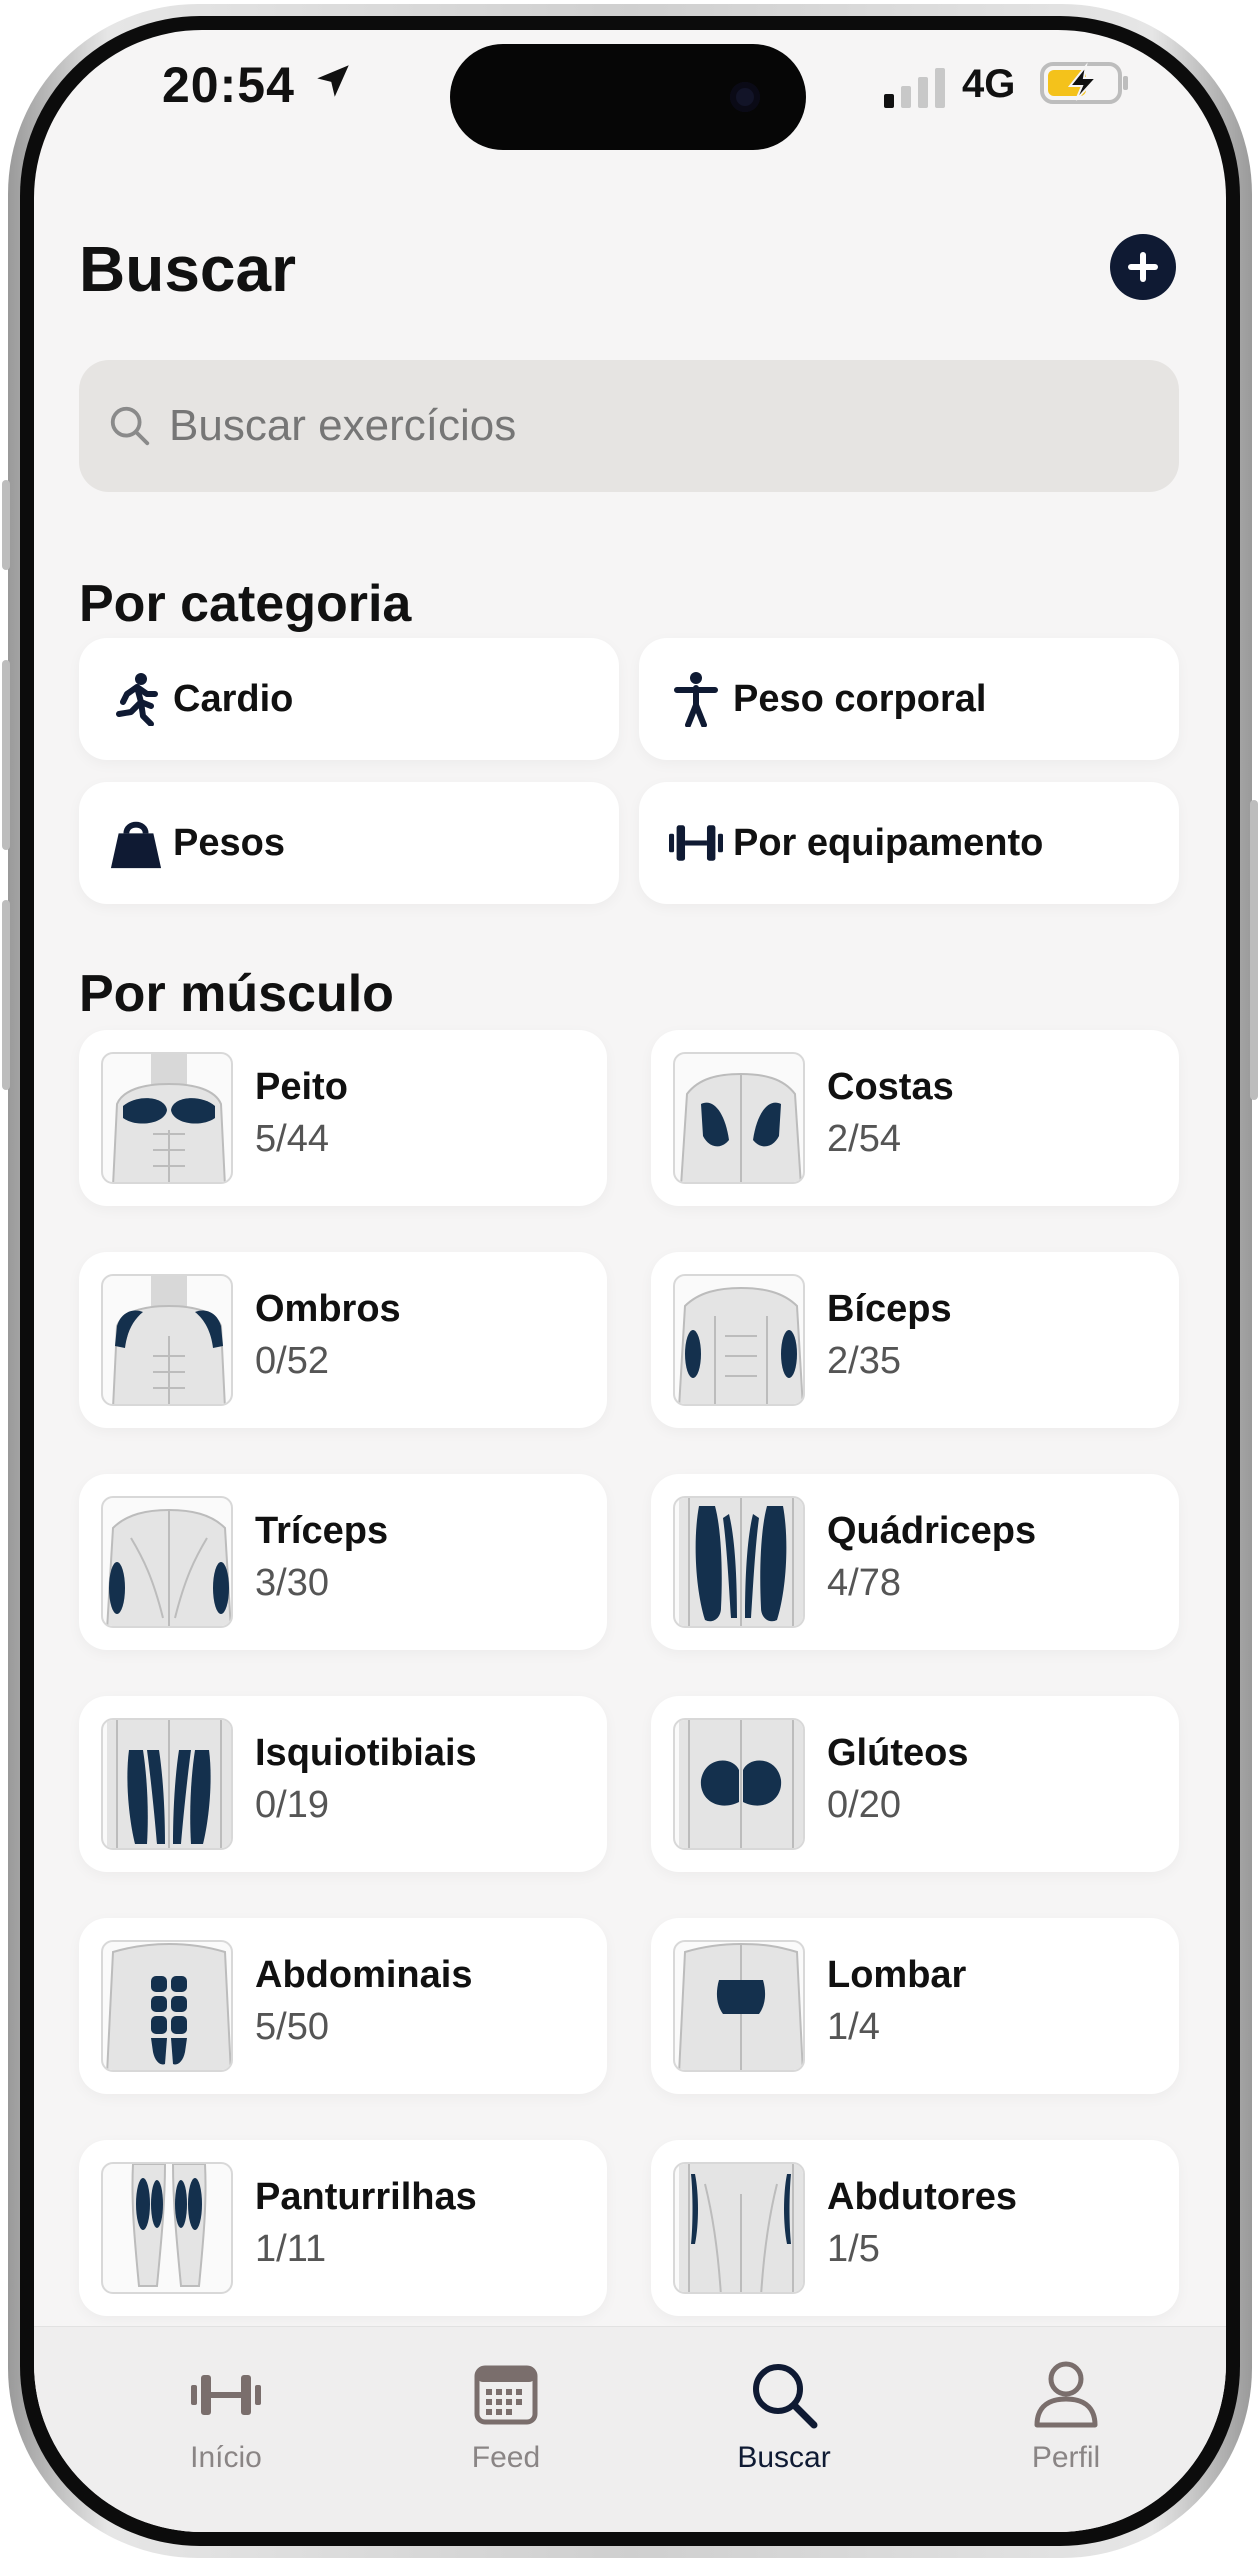 The width and height of the screenshot is (1260, 2562). What do you see at coordinates (343, 1118) in the screenshot?
I see `muscle-card-chest: Peito 5/44` at bounding box center [343, 1118].